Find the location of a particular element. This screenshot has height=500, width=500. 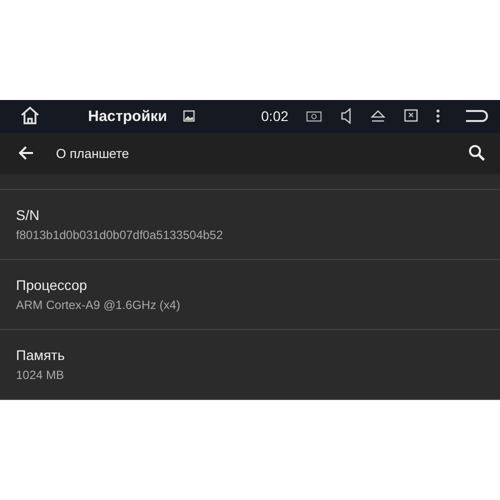

screen-icon is located at coordinates (411, 116).